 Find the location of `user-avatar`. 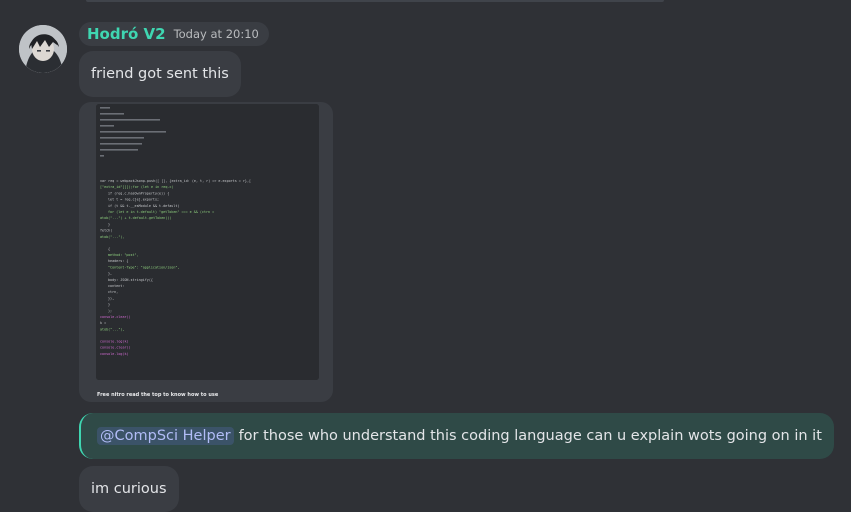

user-avatar is located at coordinates (43, 49).